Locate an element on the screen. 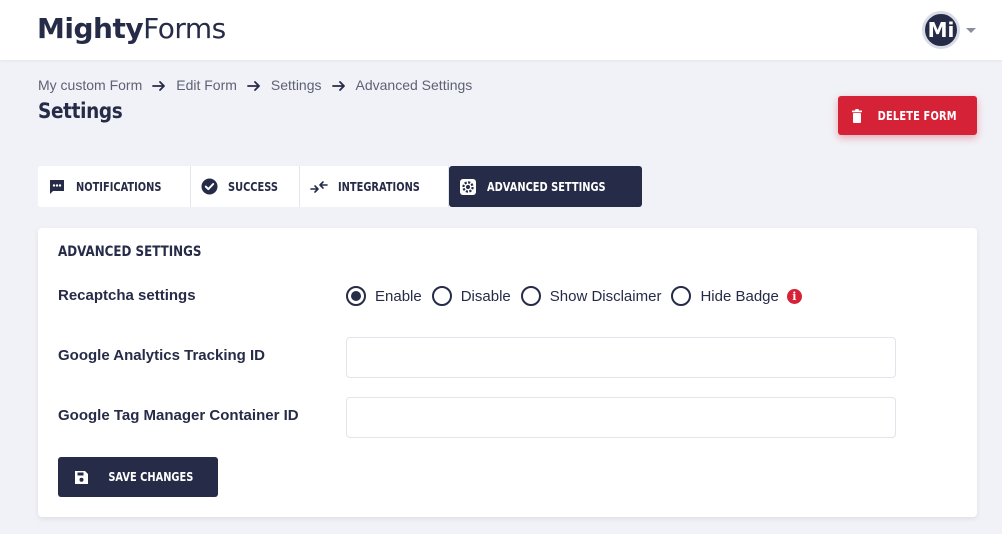  delete-form-button: DELETE FORM is located at coordinates (907, 115).